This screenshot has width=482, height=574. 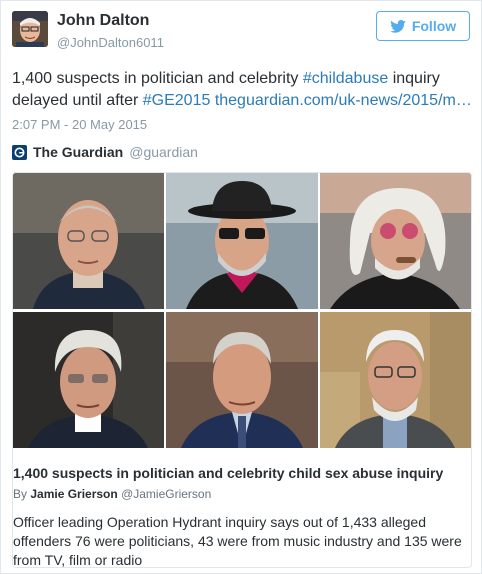 What do you see at coordinates (79, 124) in the screenshot?
I see `tweet-timestamp: 2:07 PM - 20 May 2015` at bounding box center [79, 124].